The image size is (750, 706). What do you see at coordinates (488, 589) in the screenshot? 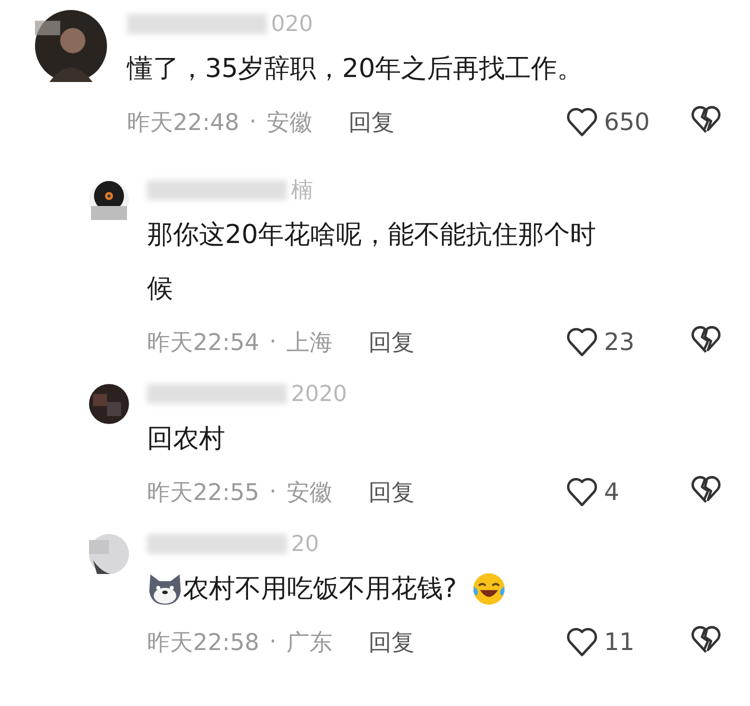
I see `laughing-emoji-icon` at bounding box center [488, 589].